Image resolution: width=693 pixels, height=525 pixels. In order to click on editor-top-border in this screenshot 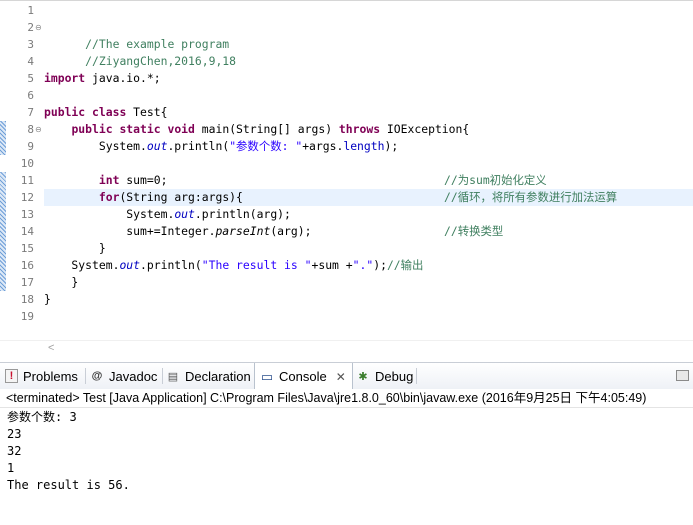, I will do `click(346, 0)`.